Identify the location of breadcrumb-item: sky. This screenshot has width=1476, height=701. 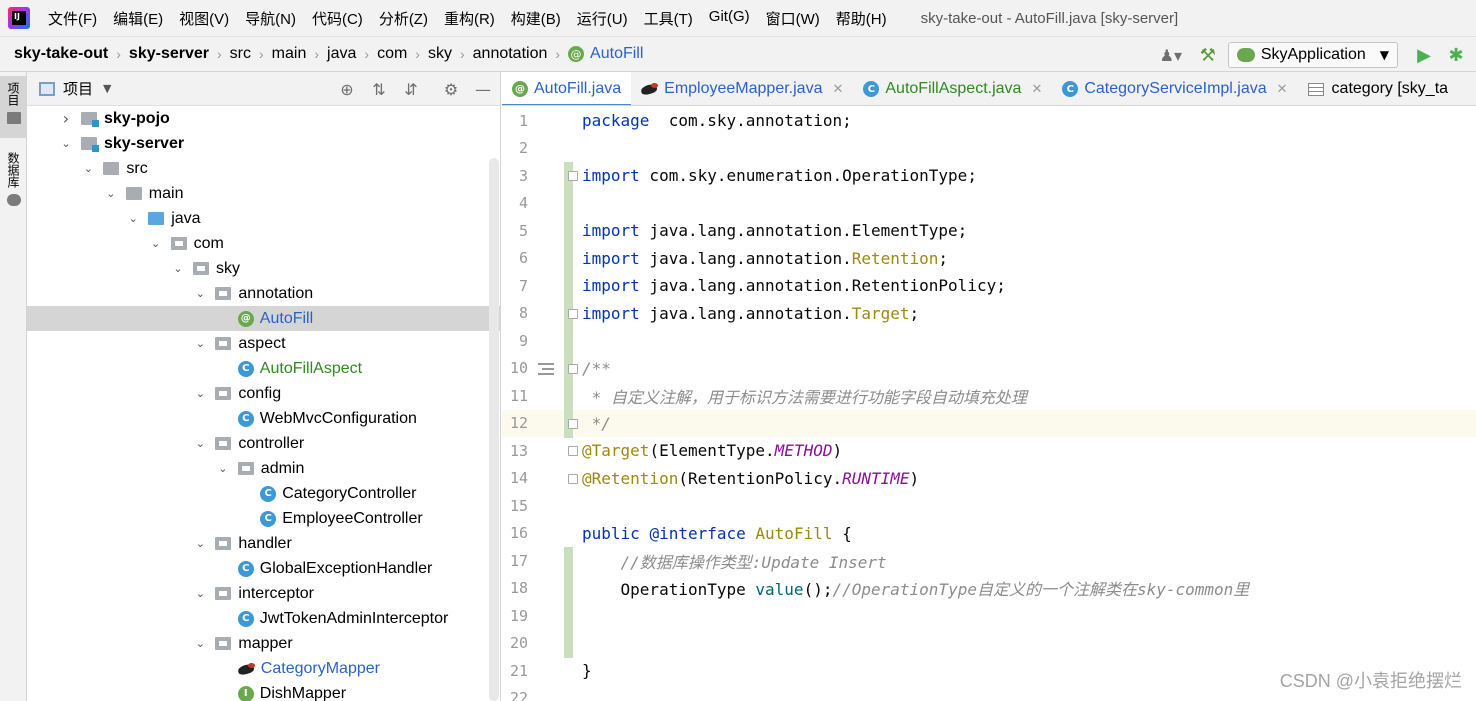
(440, 54).